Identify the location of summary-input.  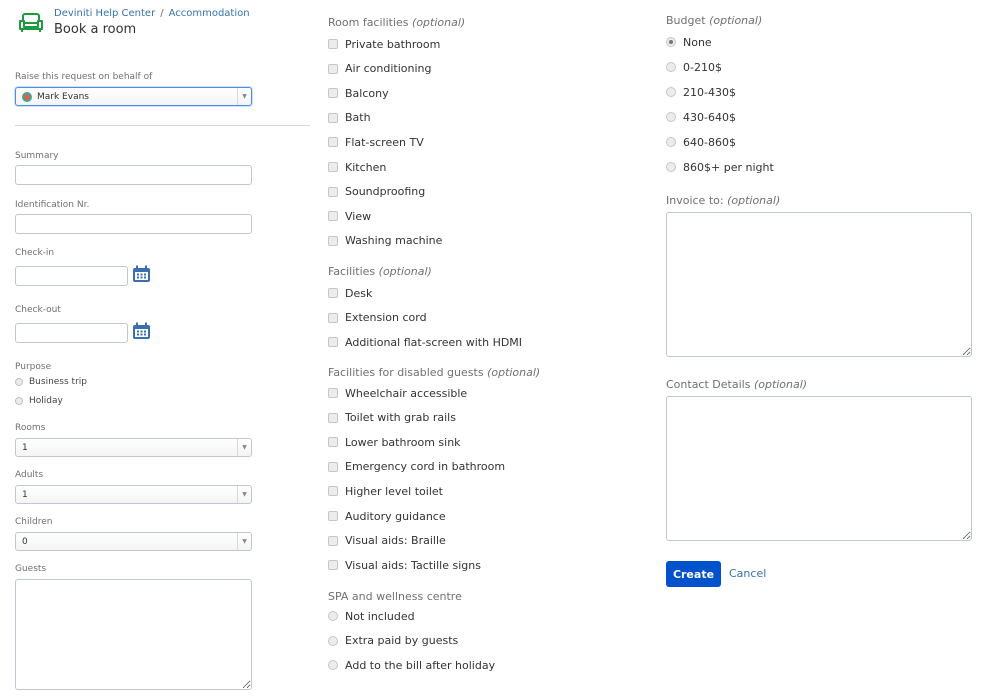
(133, 175).